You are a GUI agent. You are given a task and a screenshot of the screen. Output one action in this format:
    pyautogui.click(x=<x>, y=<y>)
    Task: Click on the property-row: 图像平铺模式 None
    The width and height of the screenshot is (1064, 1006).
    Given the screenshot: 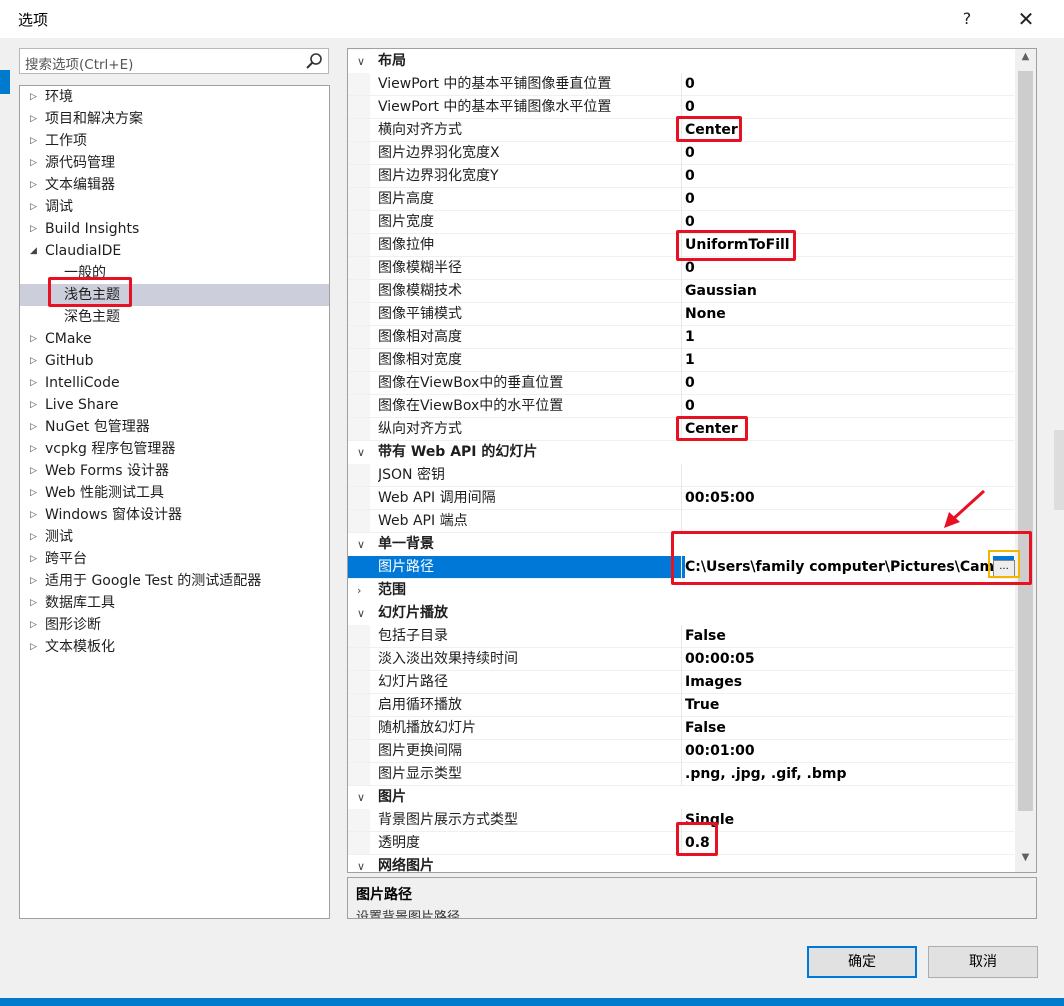 What is the action you would take?
    pyautogui.click(x=681, y=314)
    